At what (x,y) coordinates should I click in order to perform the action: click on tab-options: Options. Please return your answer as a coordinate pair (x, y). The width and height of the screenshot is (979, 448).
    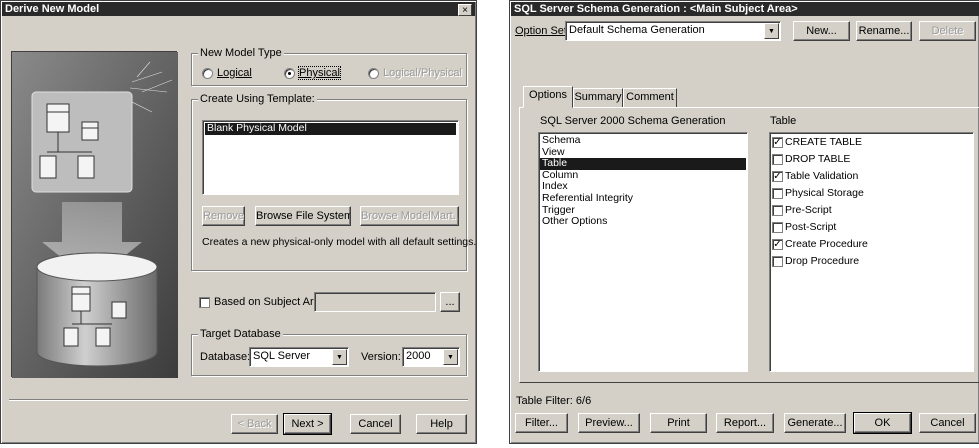
    Looking at the image, I should click on (548, 97).